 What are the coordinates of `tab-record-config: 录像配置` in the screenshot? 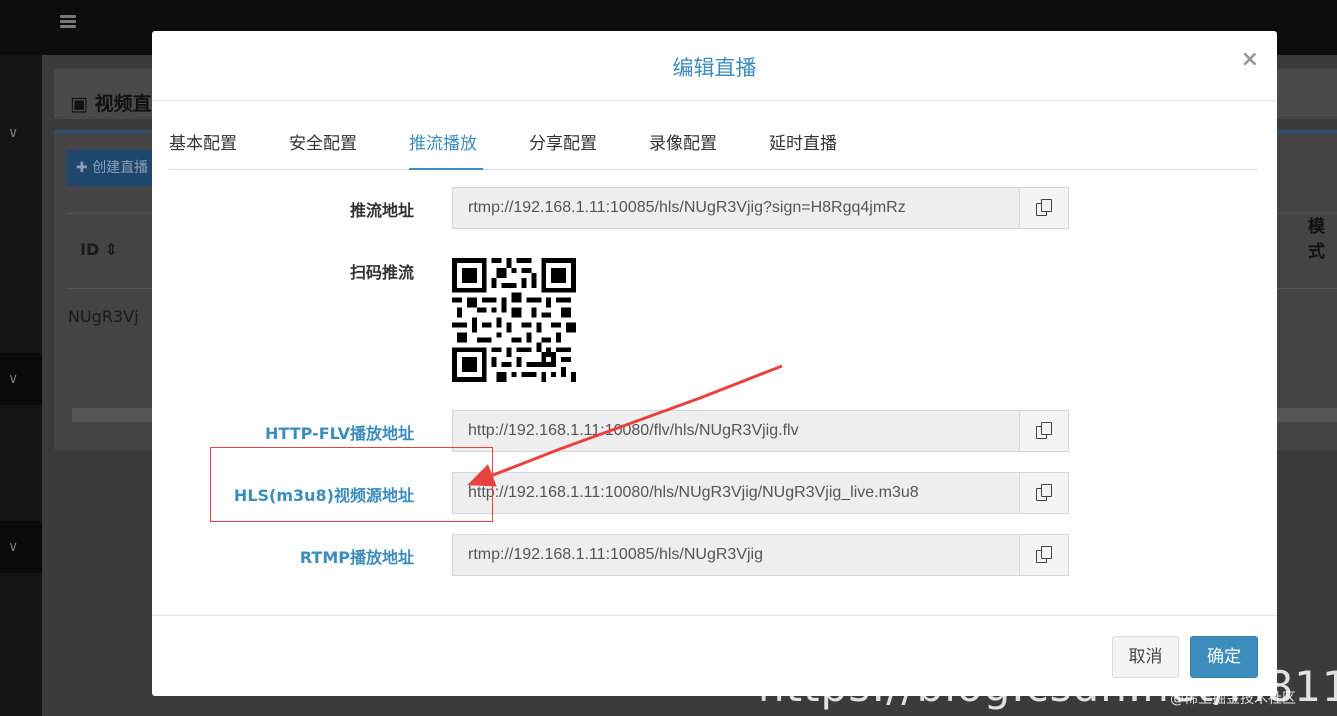 It's located at (686, 146).